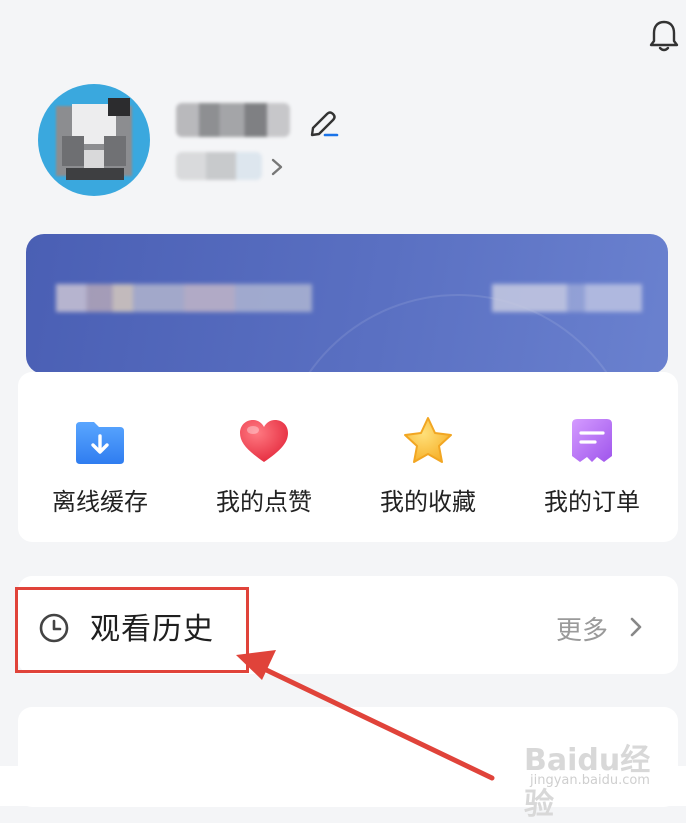 The width and height of the screenshot is (686, 823). Describe the element at coordinates (100, 443) in the screenshot. I see `folder-download-icon` at that location.